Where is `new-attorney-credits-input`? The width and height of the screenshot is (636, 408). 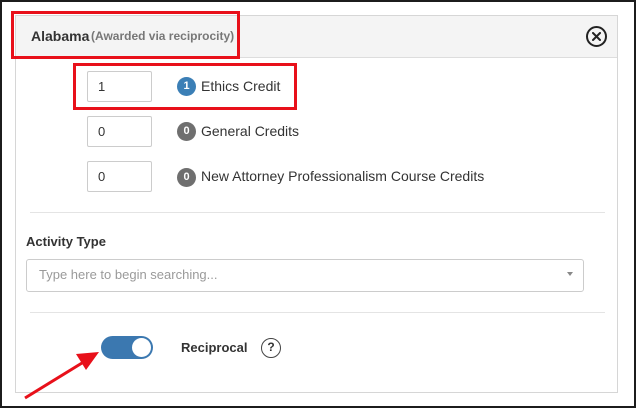 new-attorney-credits-input is located at coordinates (119, 176).